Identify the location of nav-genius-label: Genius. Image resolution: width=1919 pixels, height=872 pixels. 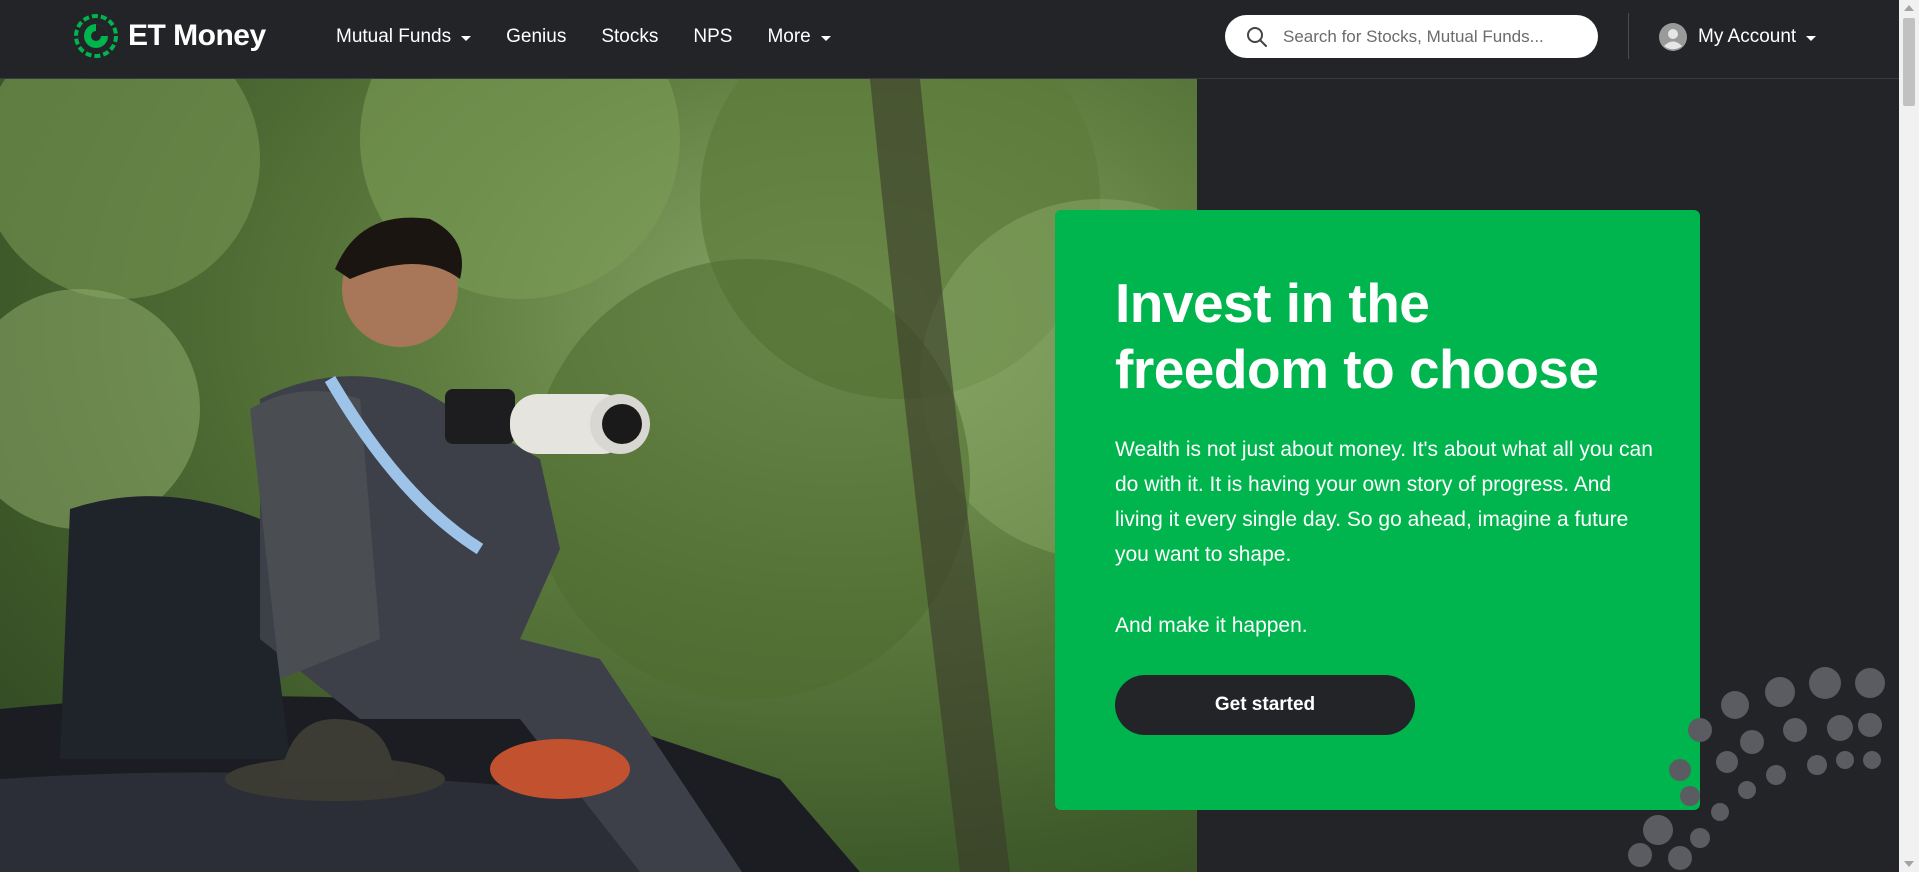
(536, 36).